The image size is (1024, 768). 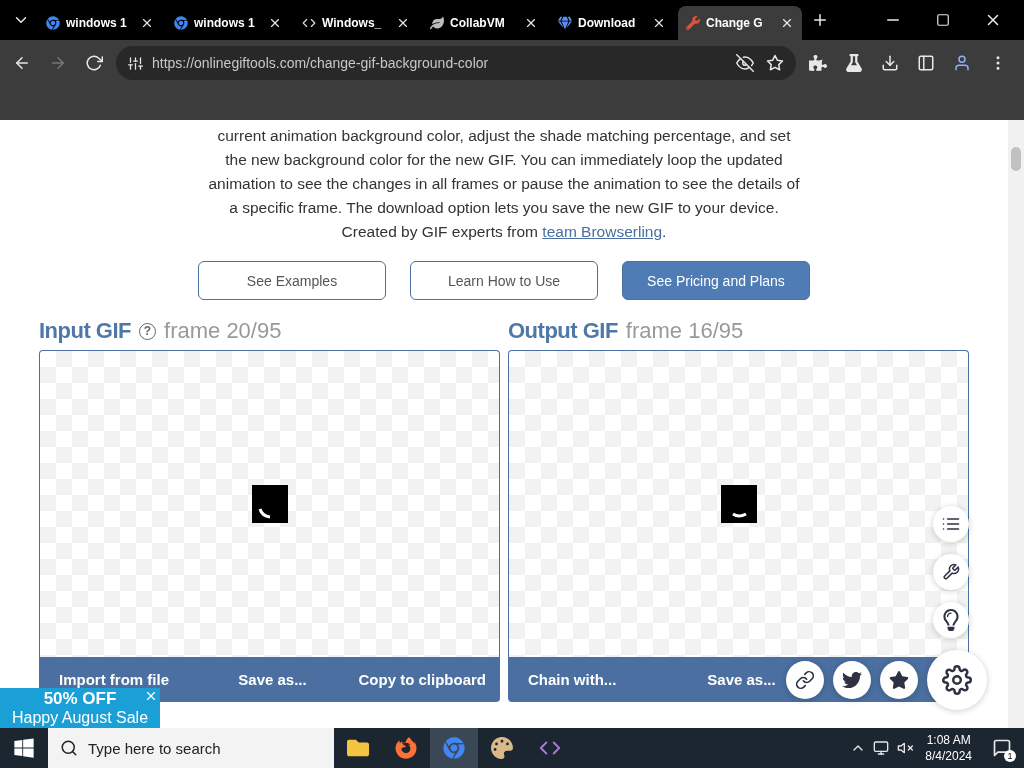 What do you see at coordinates (948, 748) in the screenshot?
I see `clock: 1:08 AM 8/4/2024` at bounding box center [948, 748].